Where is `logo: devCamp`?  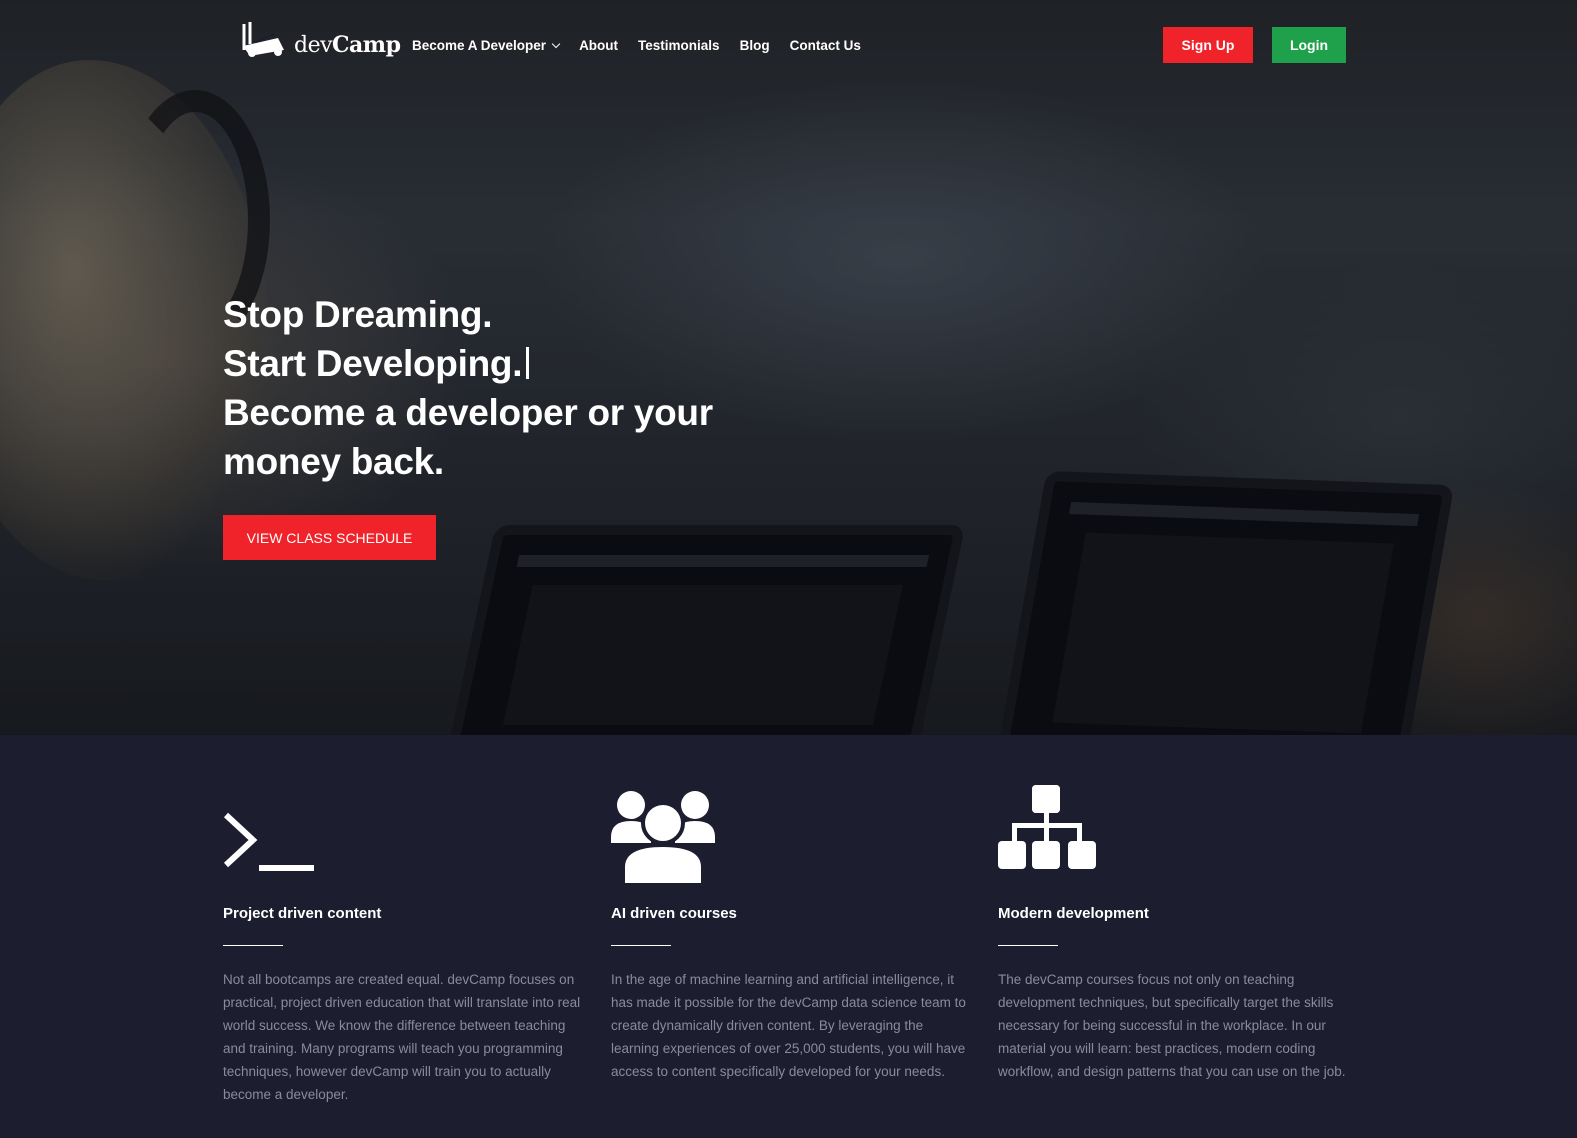 logo: devCamp is located at coordinates (320, 38).